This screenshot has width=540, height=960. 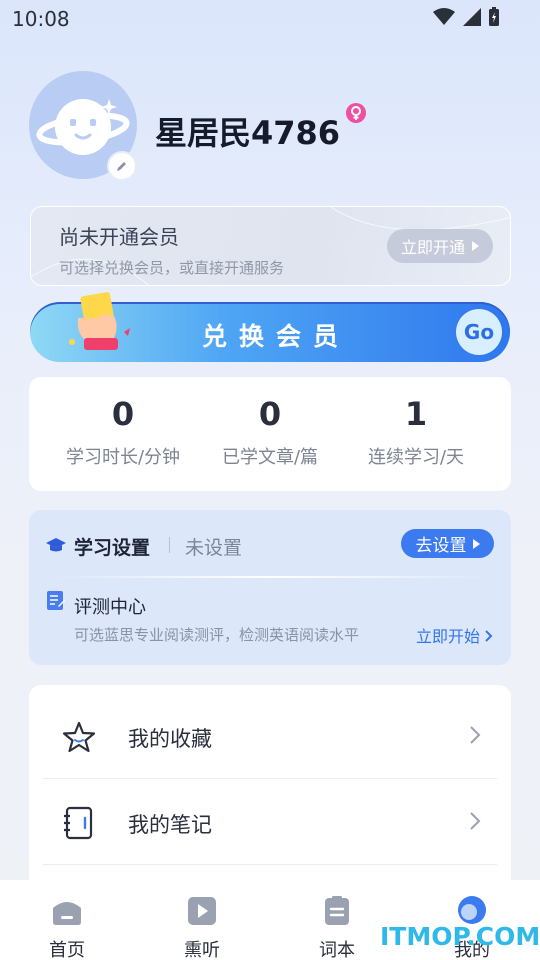 I want to click on stat-label: 学习时长/分钟, so click(x=123, y=457).